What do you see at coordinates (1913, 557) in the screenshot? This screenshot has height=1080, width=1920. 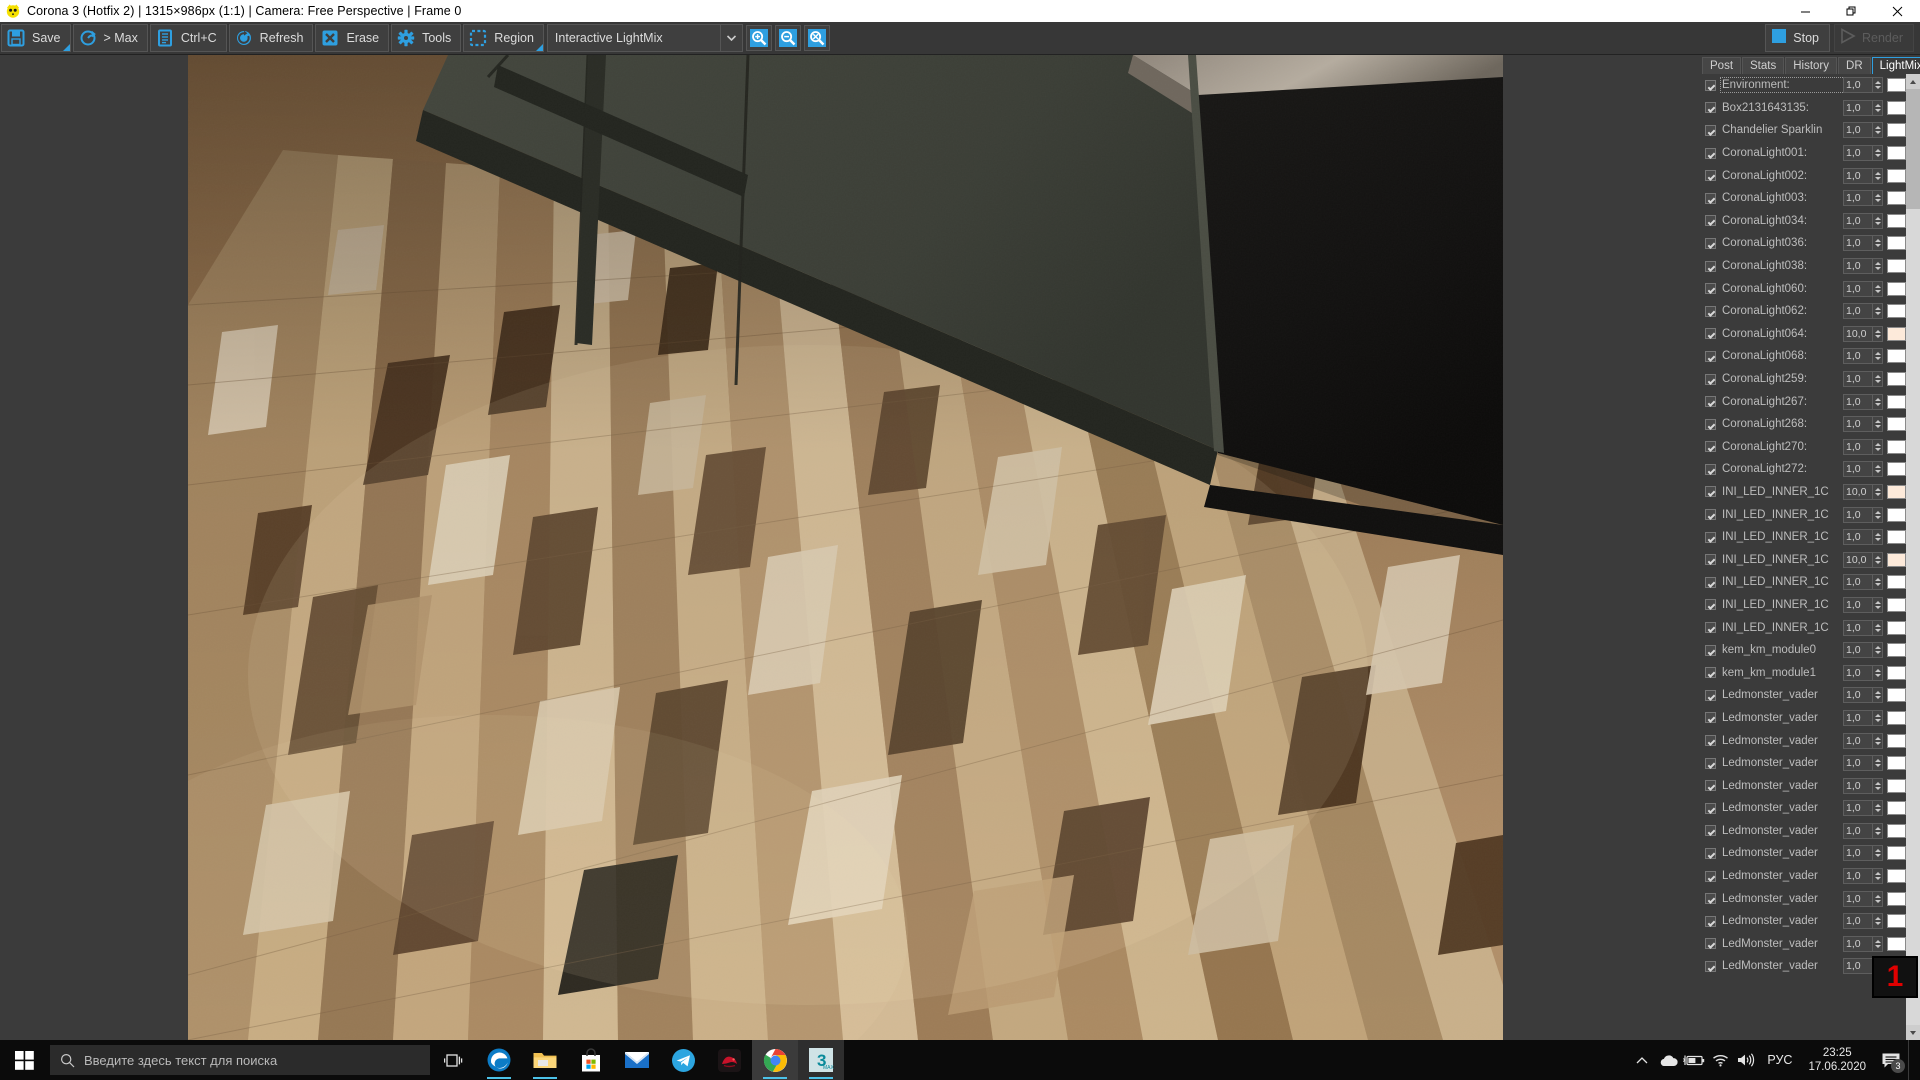 I see `lightmix-scrollbar` at bounding box center [1913, 557].